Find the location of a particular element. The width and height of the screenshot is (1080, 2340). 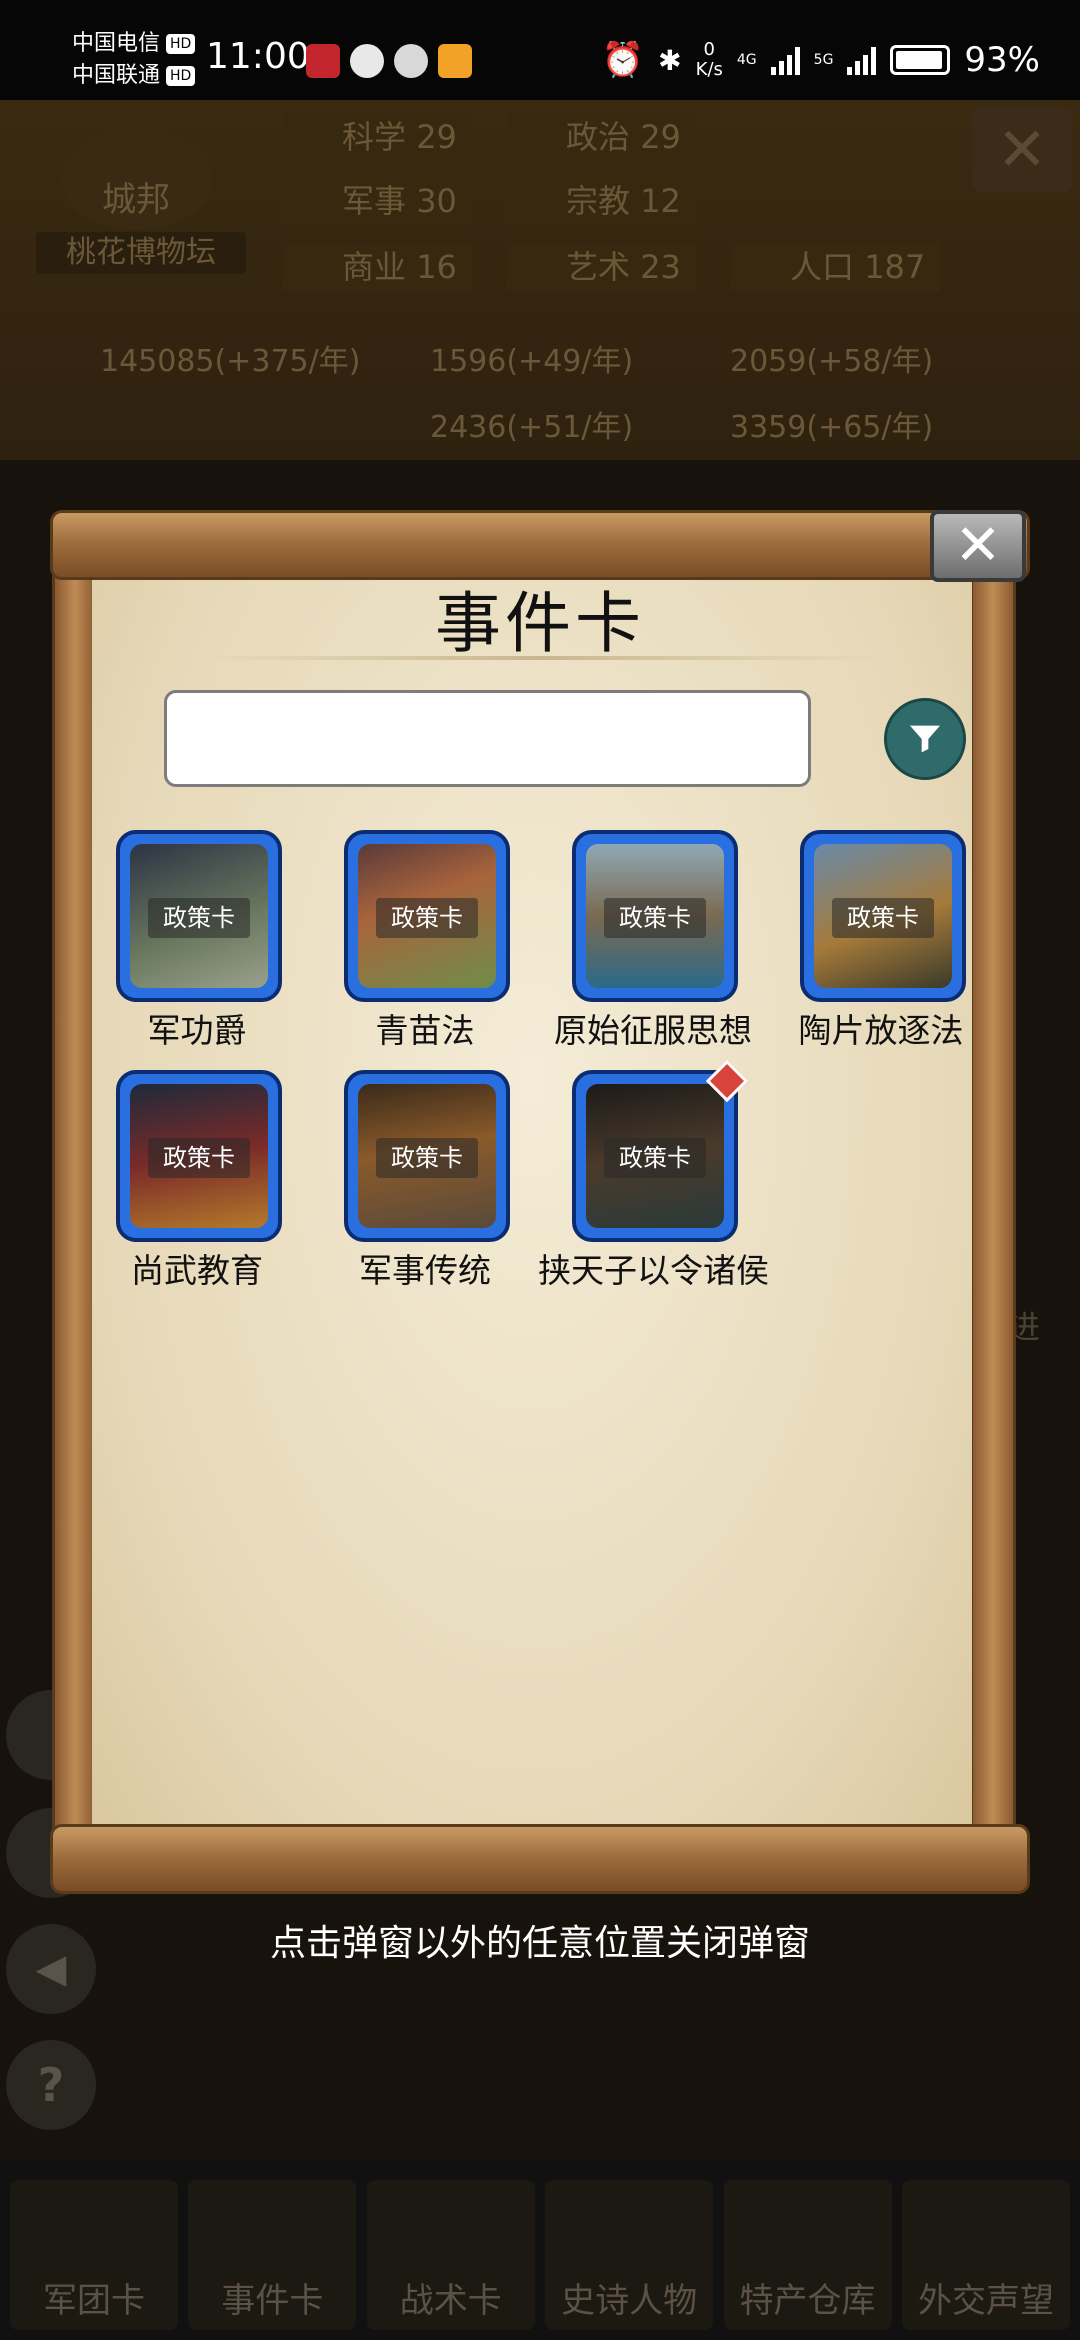

clock: 11:00 is located at coordinates (258, 56).